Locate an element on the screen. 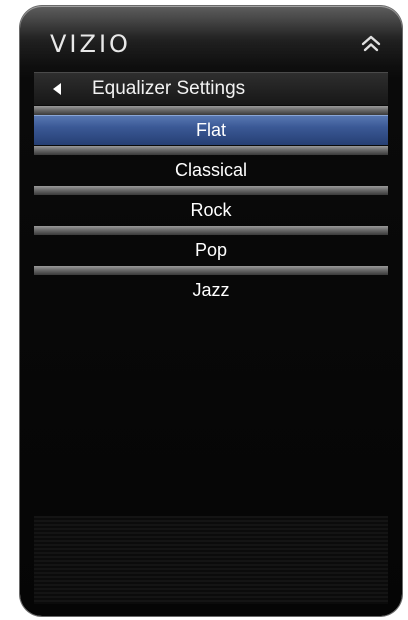 This screenshot has height=620, width=408. menu-item-jazz: Jazz is located at coordinates (211, 286).